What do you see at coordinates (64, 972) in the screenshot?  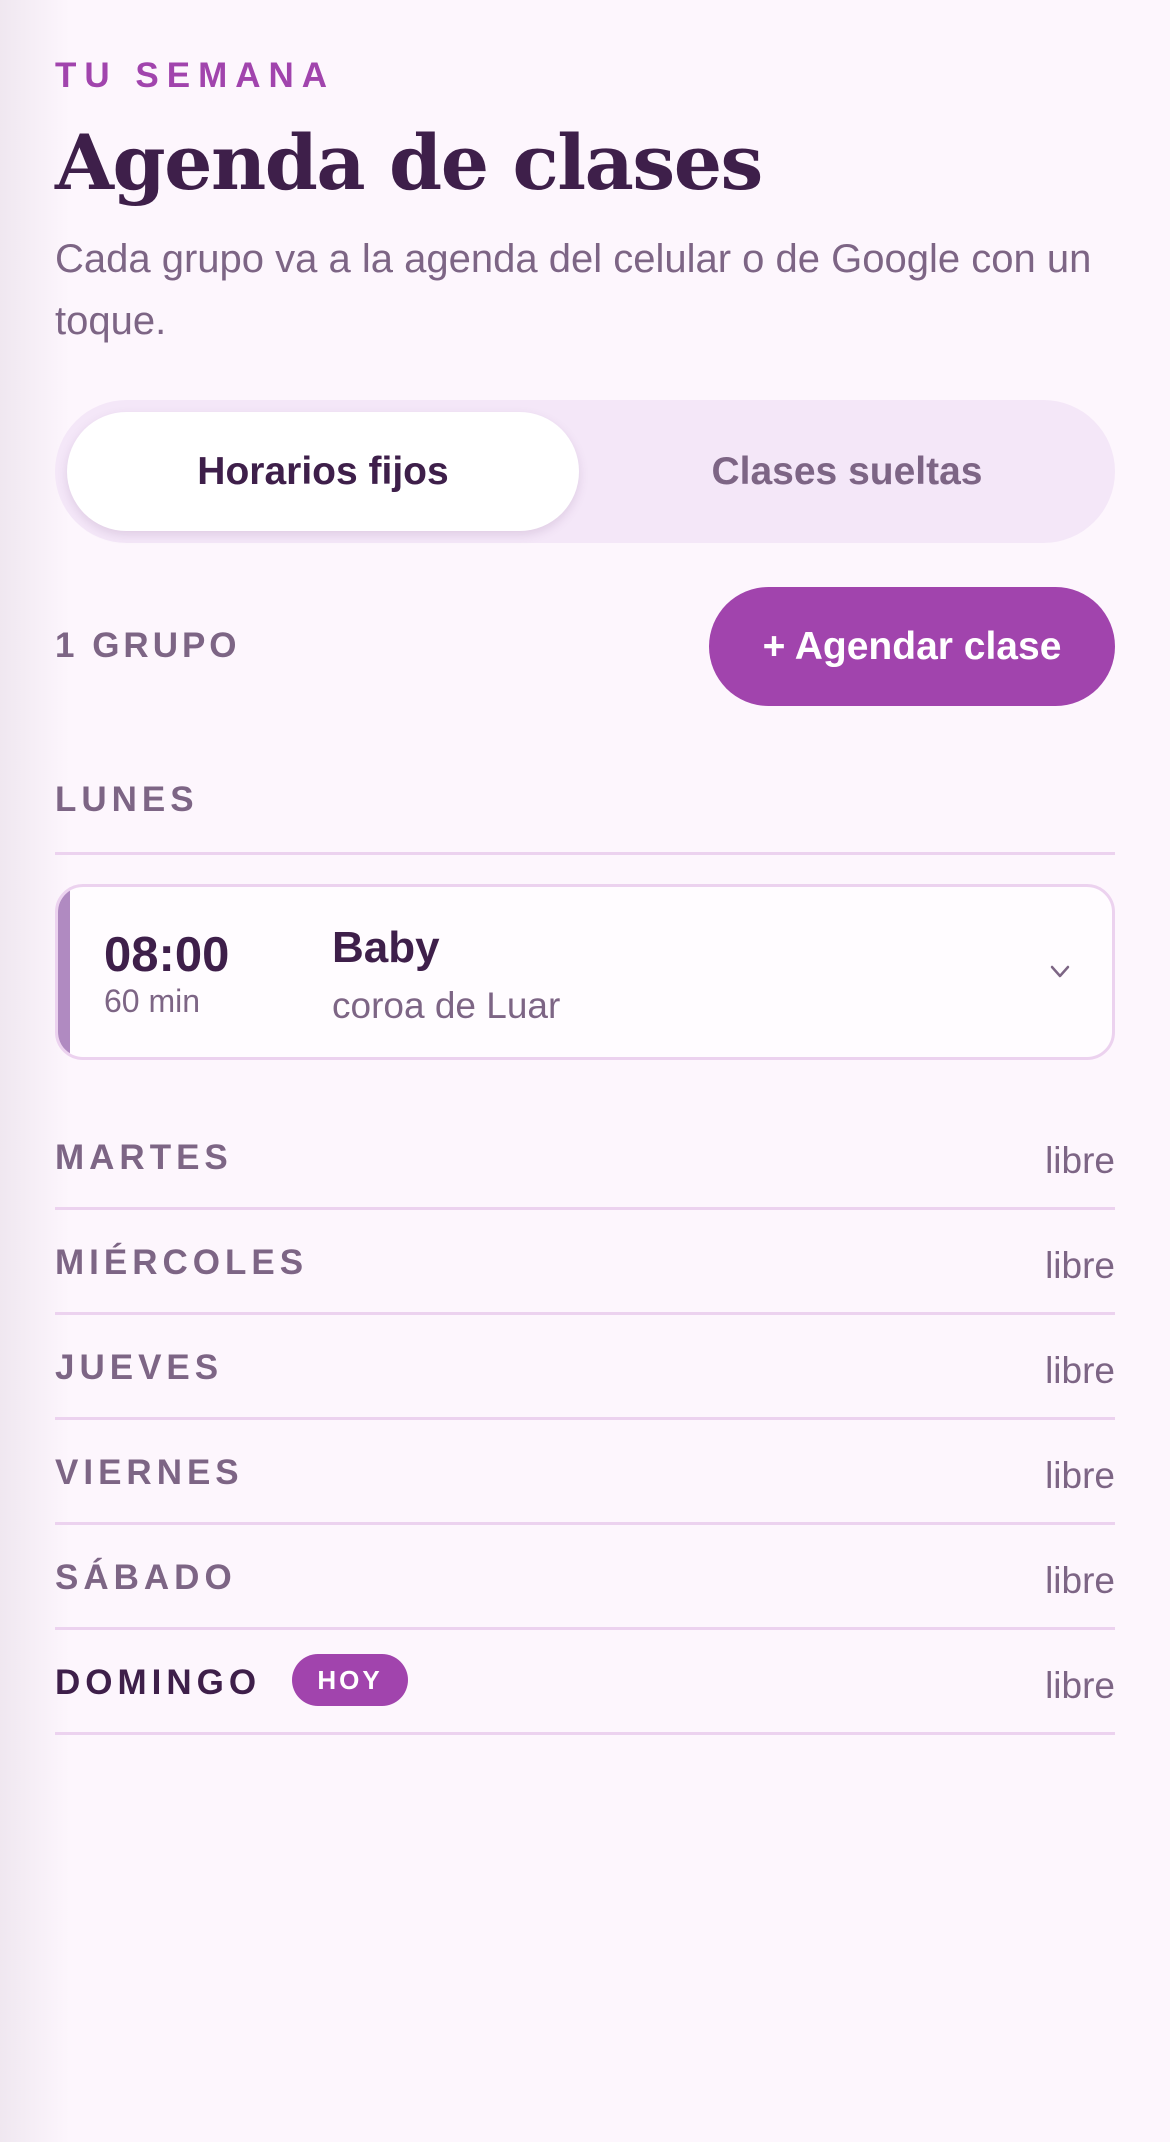 I see `card-accent-bar` at bounding box center [64, 972].